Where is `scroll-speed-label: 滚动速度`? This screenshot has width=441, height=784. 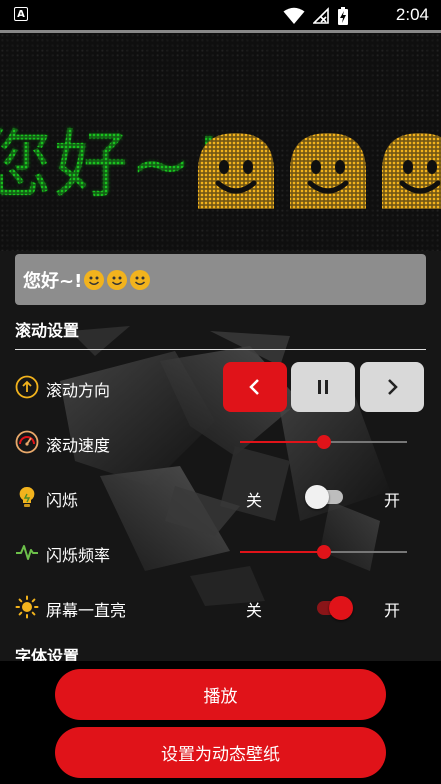 scroll-speed-label: 滚动速度 is located at coordinates (78, 445).